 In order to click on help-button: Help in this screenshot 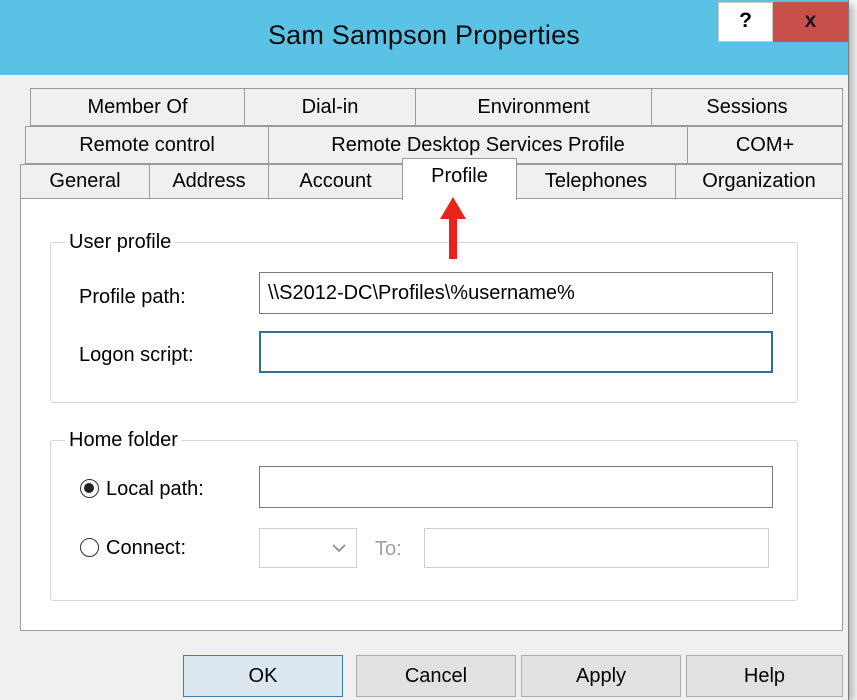, I will do `click(764, 676)`.